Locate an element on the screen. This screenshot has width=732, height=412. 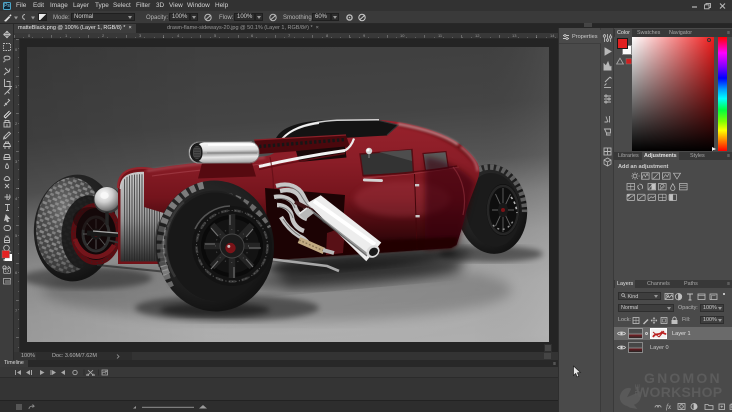
svg-text: WORKSHOP is located at coordinates (679, 392).